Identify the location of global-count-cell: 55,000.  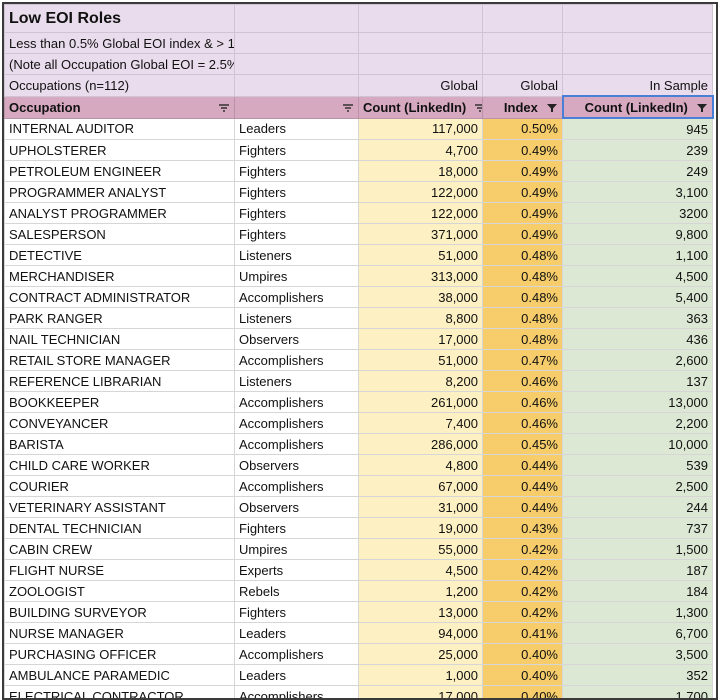
(420, 549).